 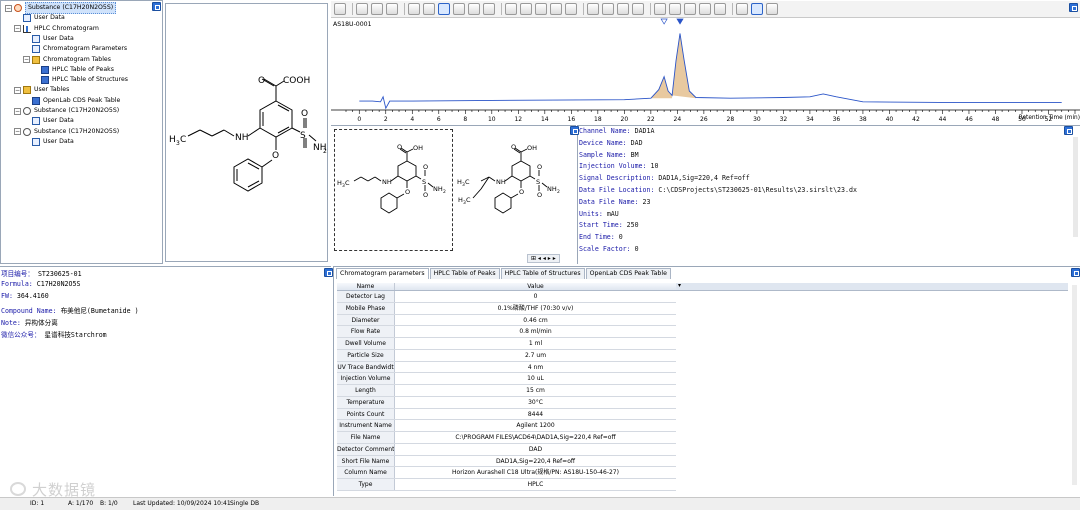 I want to click on table-row: Points Count 8444, so click(x=506, y=414).